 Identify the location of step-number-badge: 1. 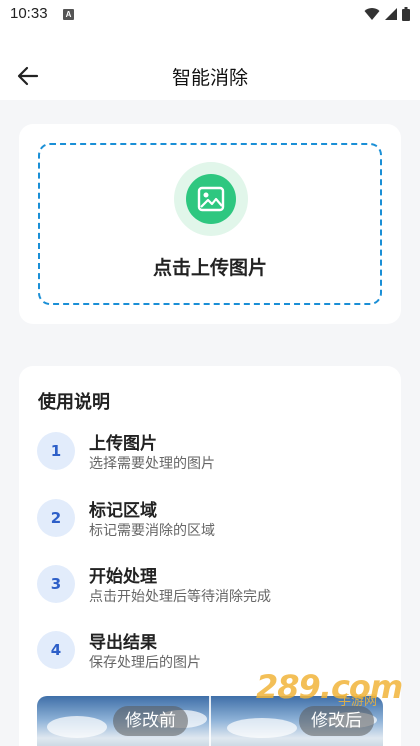
(56, 451).